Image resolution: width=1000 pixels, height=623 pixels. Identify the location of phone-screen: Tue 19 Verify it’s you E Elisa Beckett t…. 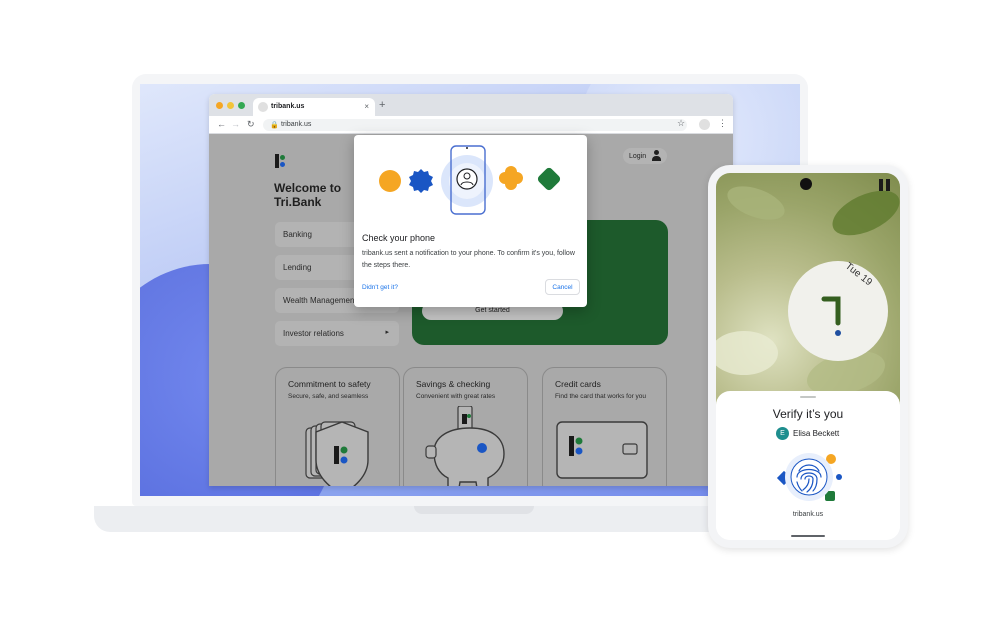
(808, 356).